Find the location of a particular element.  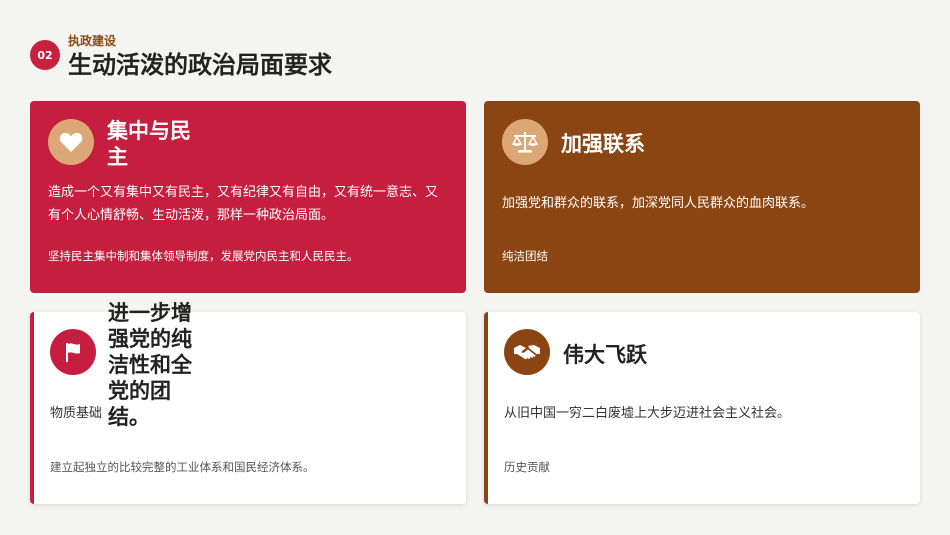

balance-scale-icon is located at coordinates (525, 142).